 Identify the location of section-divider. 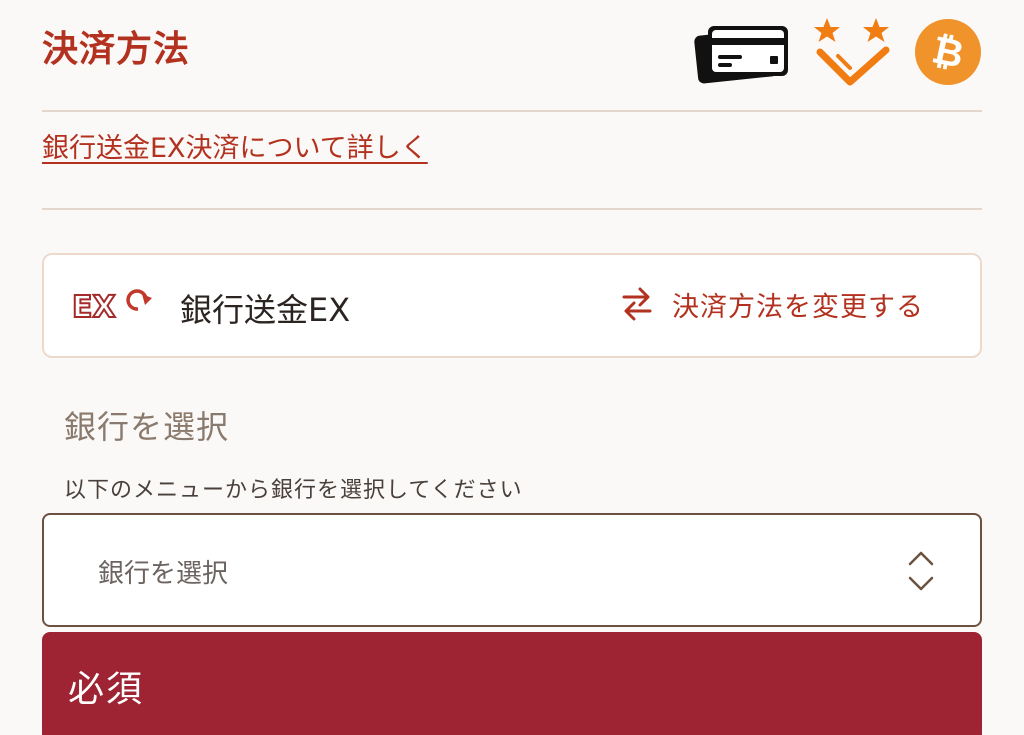
(512, 209).